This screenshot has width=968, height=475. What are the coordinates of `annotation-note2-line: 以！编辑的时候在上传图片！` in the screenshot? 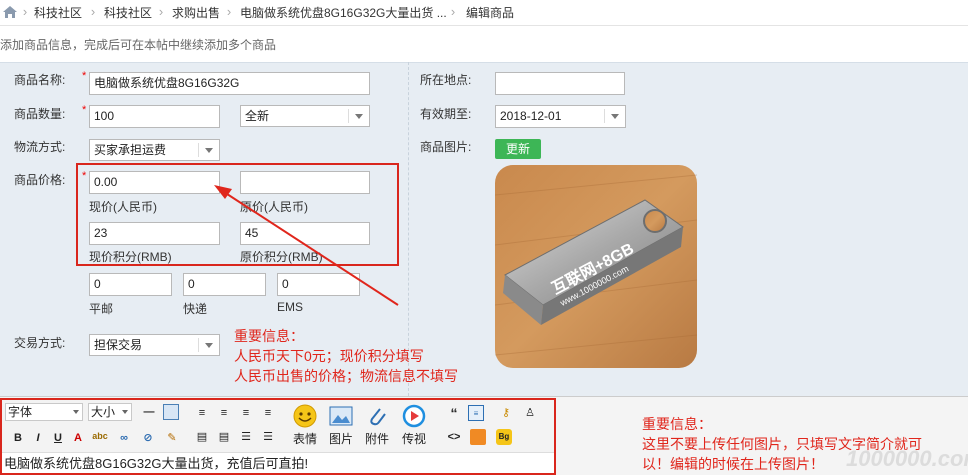 It's located at (733, 464).